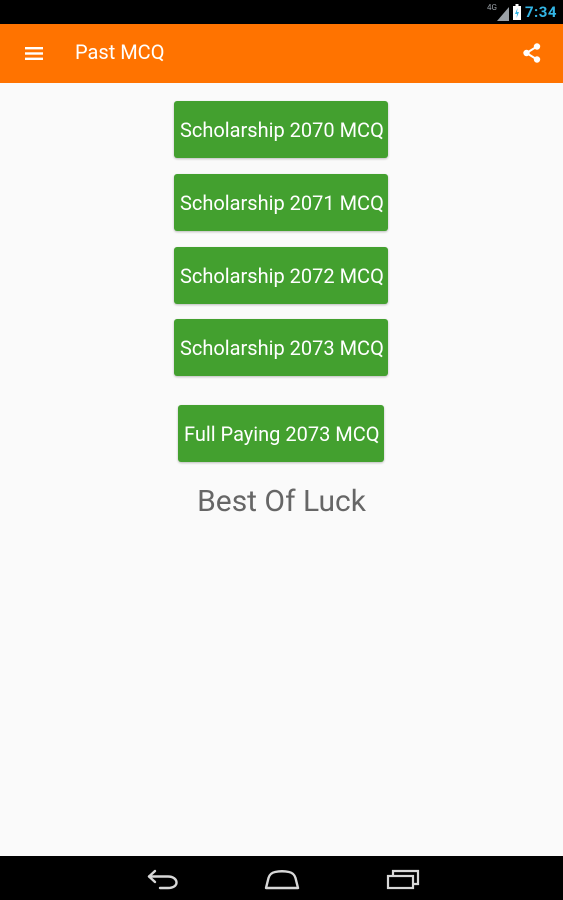  Describe the element at coordinates (498, 12) in the screenshot. I see `signal-icon: 4G` at that location.